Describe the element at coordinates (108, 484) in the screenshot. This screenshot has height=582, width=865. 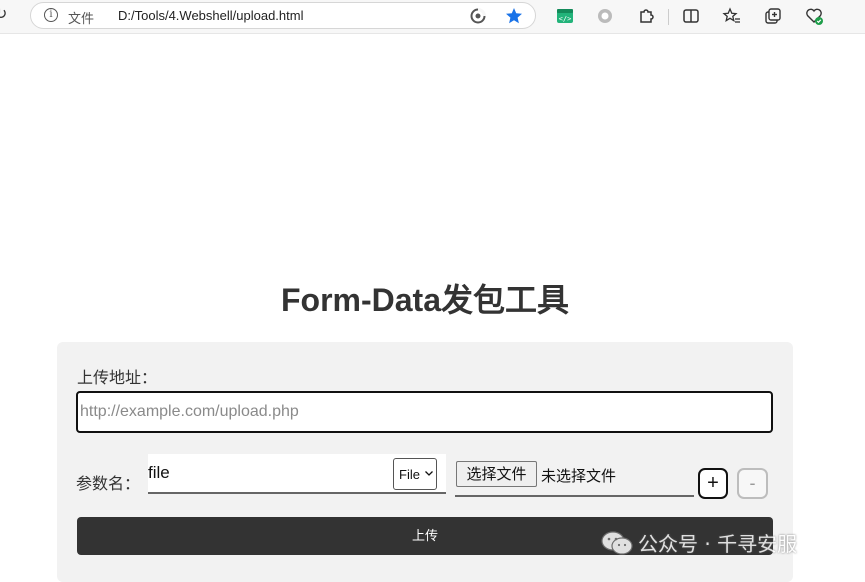
I see `param-name-label: 参数名：` at that location.